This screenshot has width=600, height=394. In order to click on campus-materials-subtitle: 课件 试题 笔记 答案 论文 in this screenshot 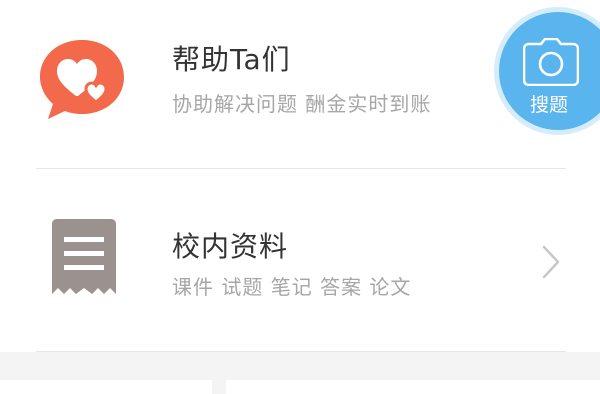, I will do `click(292, 287)`.